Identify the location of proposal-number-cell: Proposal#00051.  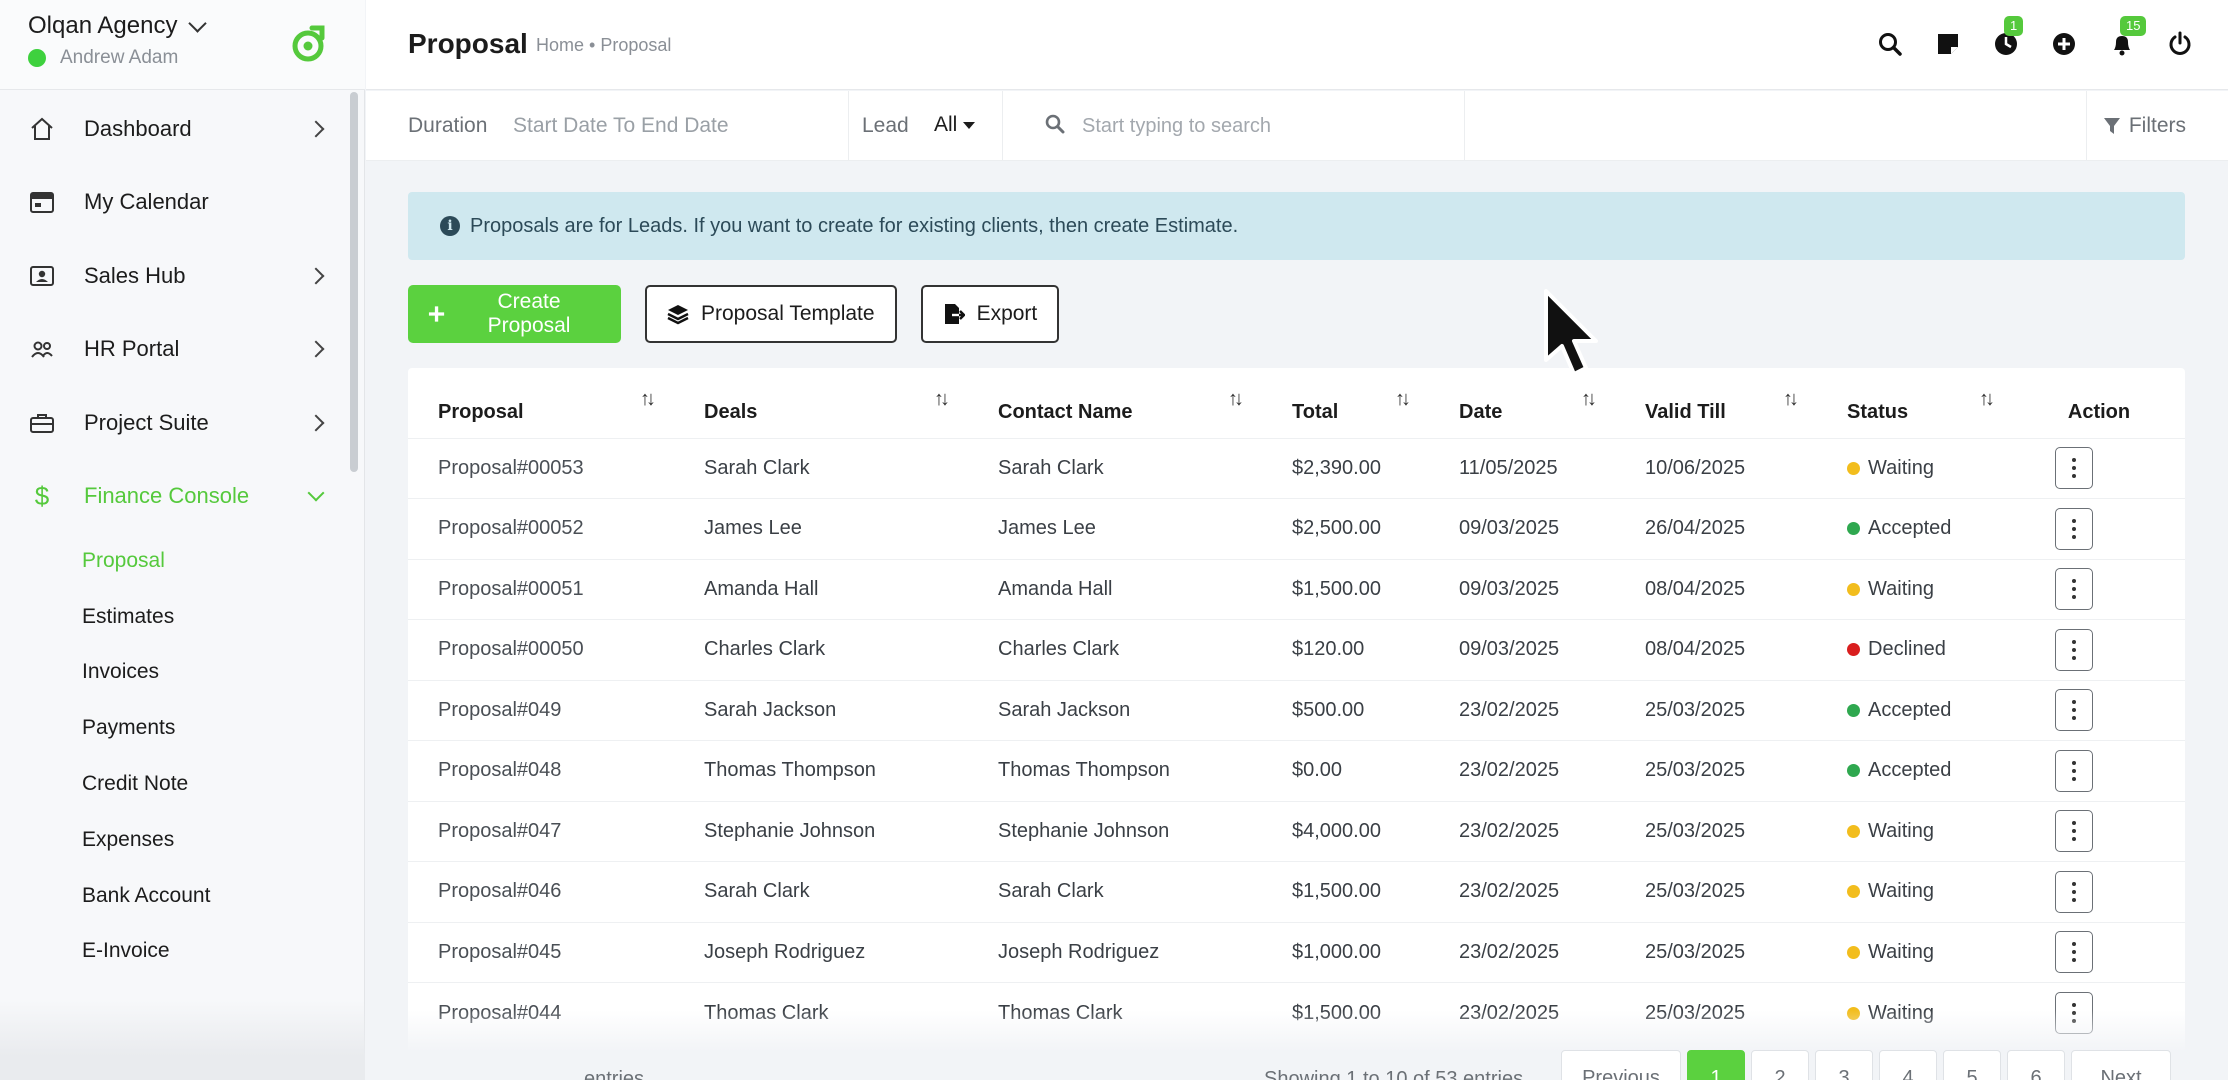
(541, 589).